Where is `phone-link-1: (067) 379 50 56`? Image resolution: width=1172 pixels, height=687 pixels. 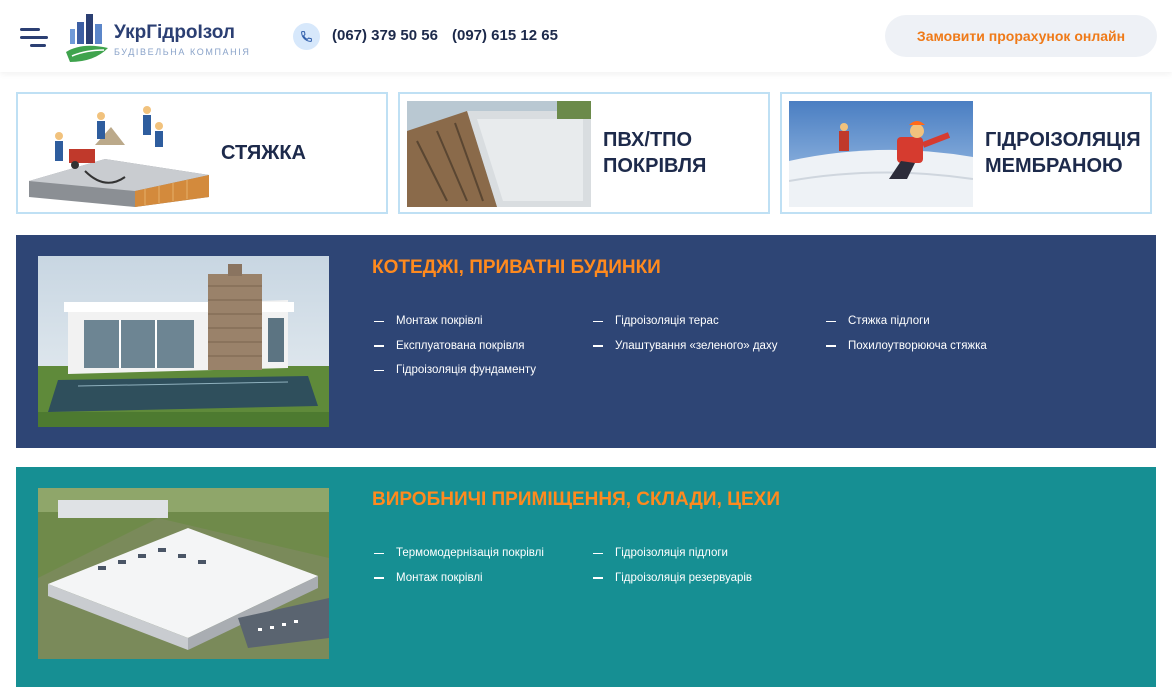 phone-link-1: (067) 379 50 56 is located at coordinates (385, 35).